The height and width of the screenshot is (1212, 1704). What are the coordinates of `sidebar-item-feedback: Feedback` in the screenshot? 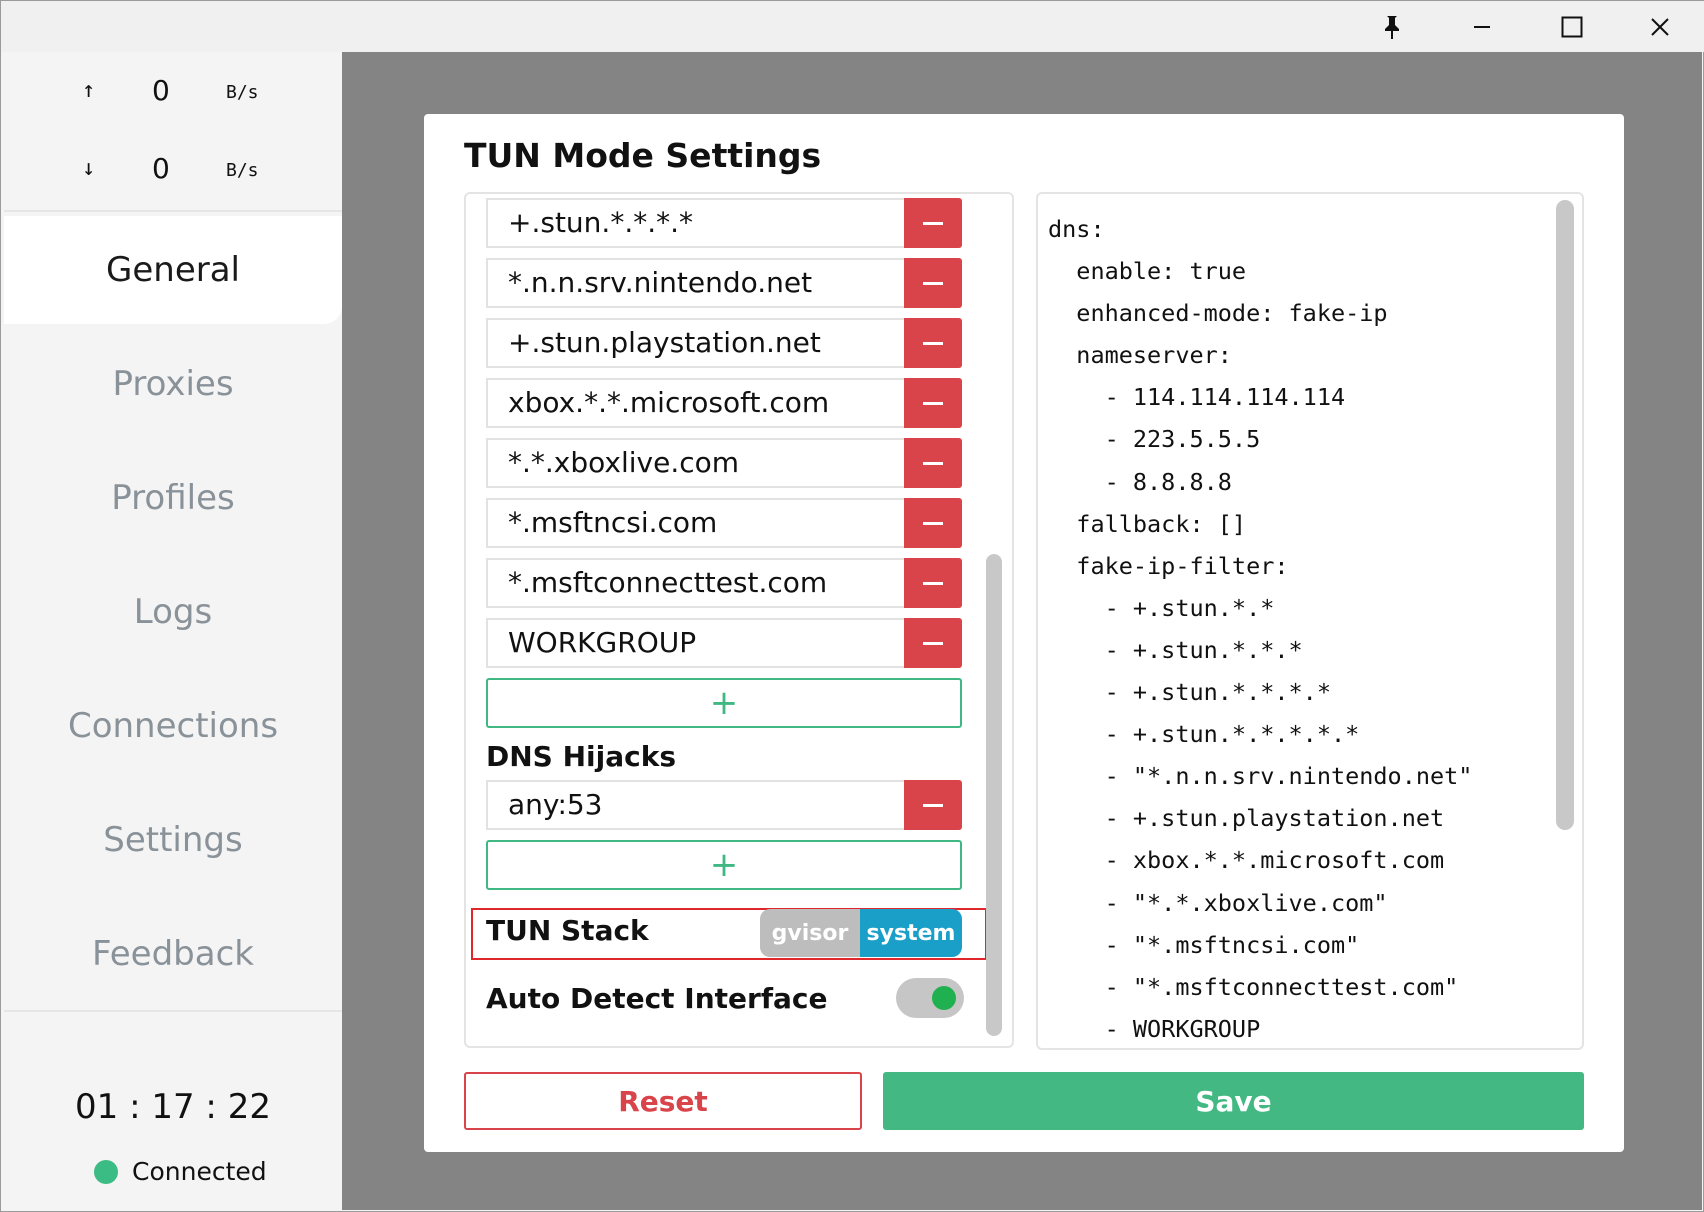 It's located at (173, 954).